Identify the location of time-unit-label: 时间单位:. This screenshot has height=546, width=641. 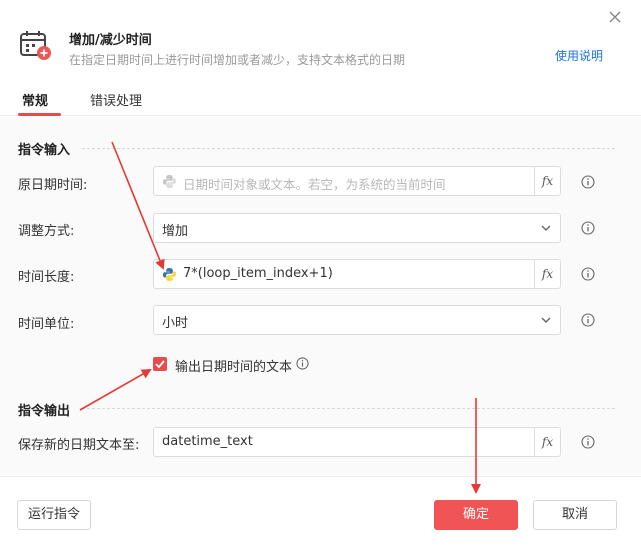
(46, 324).